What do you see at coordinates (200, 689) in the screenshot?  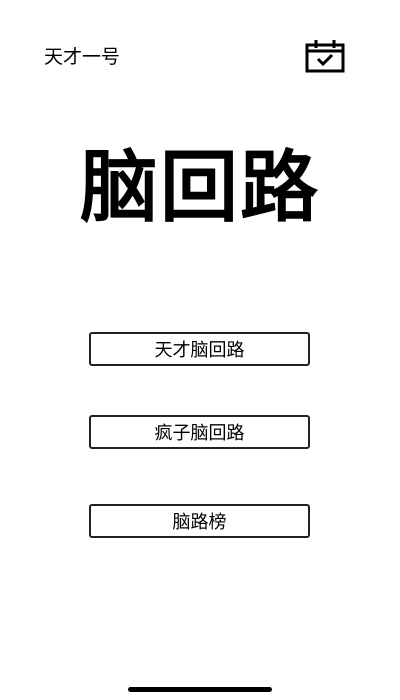 I see `home-indicator` at bounding box center [200, 689].